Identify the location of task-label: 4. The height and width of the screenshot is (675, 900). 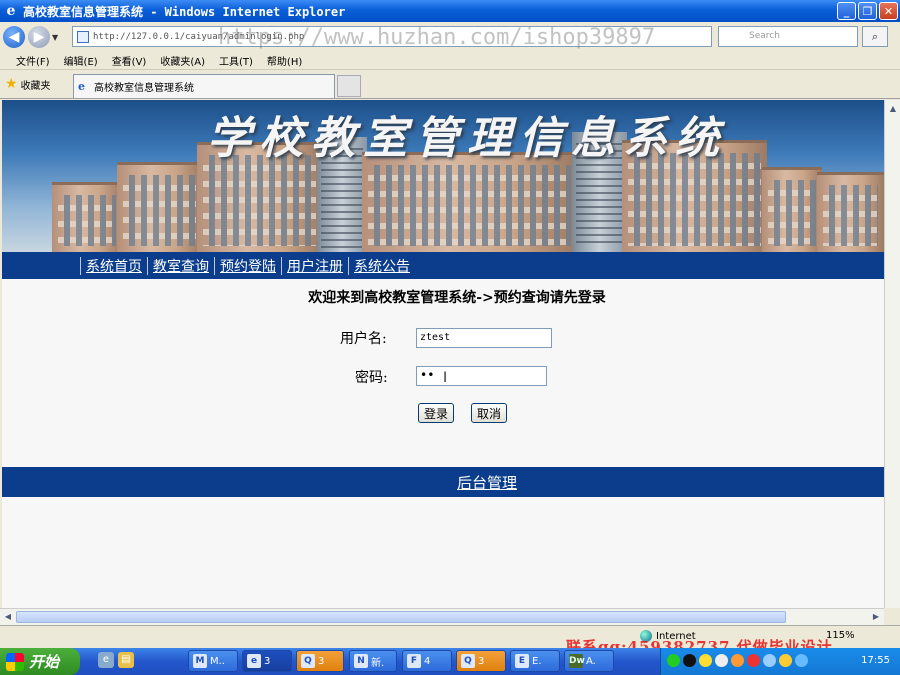
(427, 661).